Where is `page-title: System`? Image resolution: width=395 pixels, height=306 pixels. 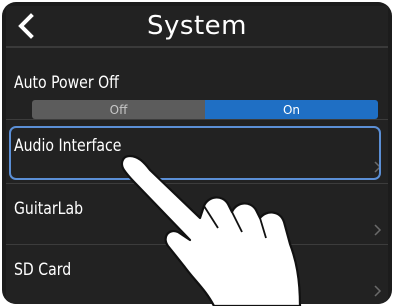 page-title: System is located at coordinates (197, 26).